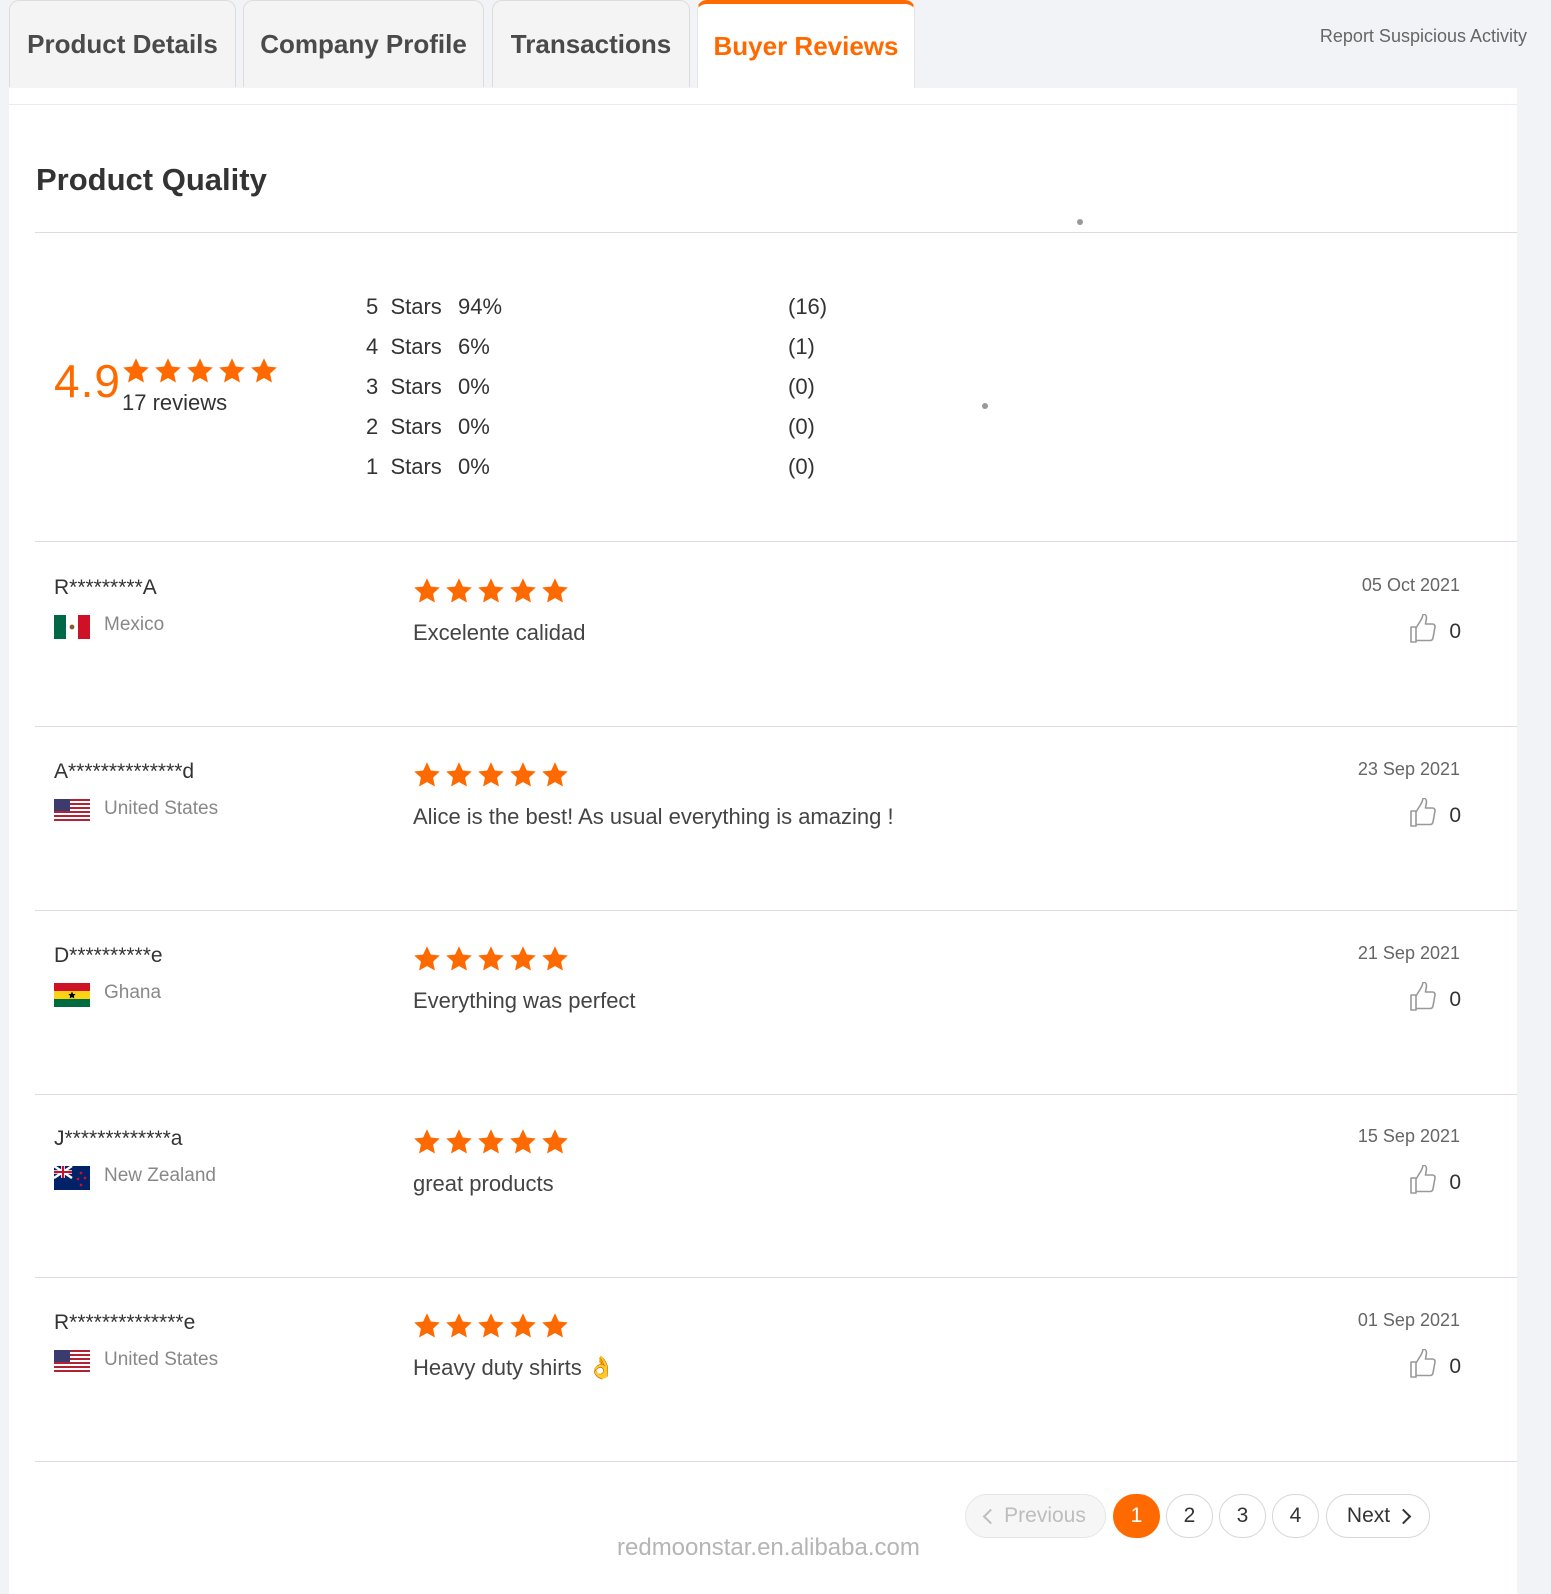 This screenshot has width=1551, height=1594. I want to click on page-number: 2, so click(1189, 1515).